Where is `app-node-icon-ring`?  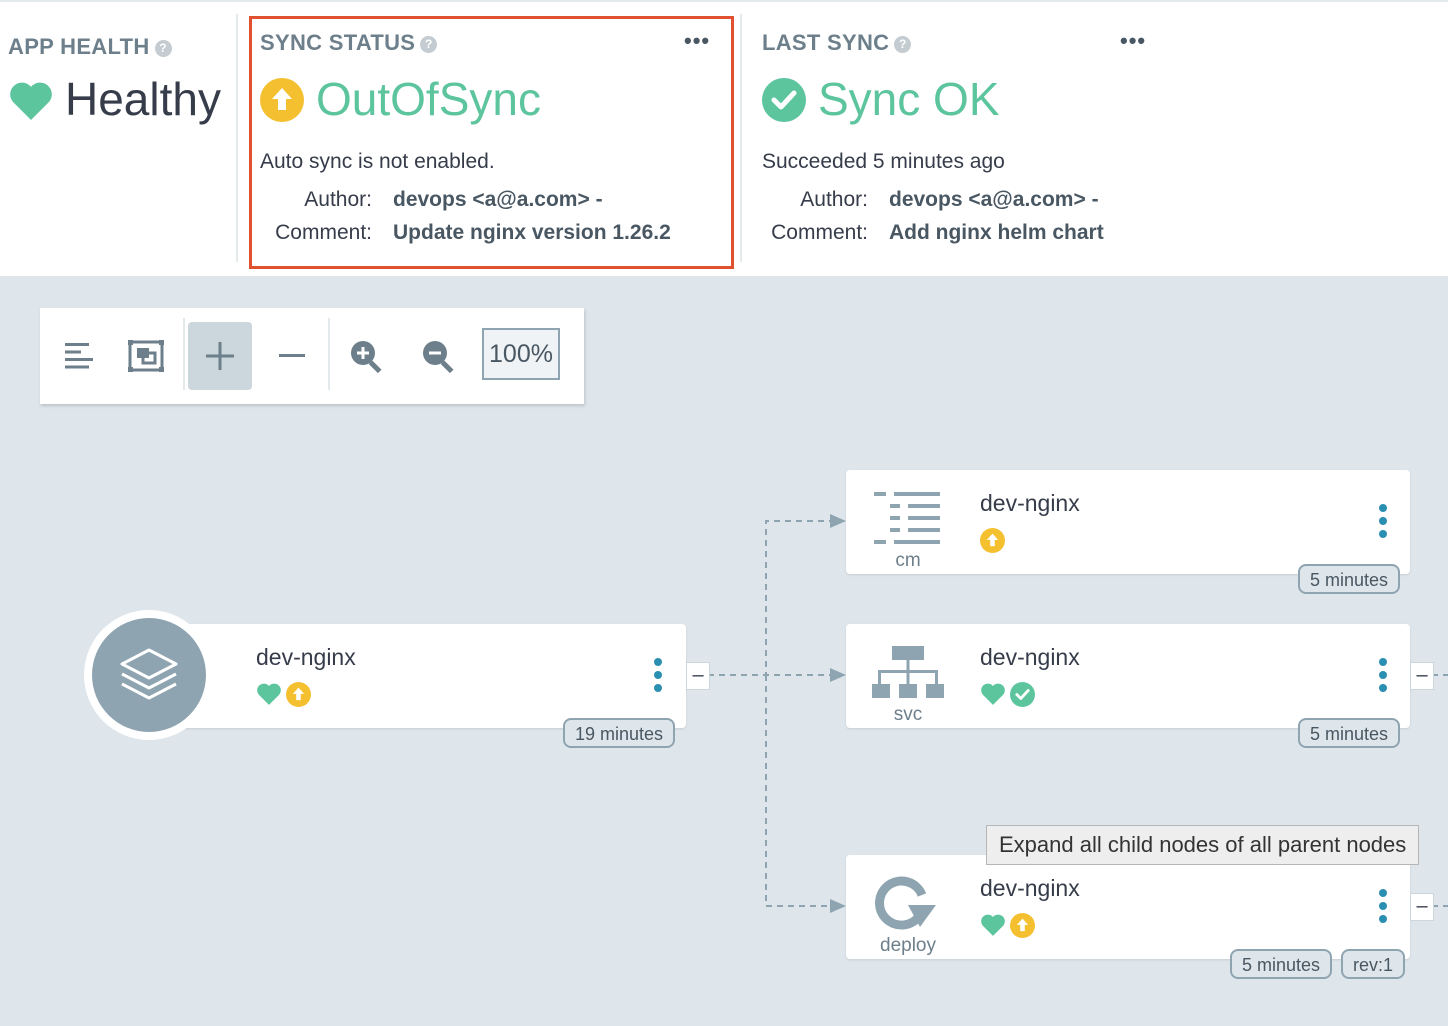
app-node-icon-ring is located at coordinates (149, 675).